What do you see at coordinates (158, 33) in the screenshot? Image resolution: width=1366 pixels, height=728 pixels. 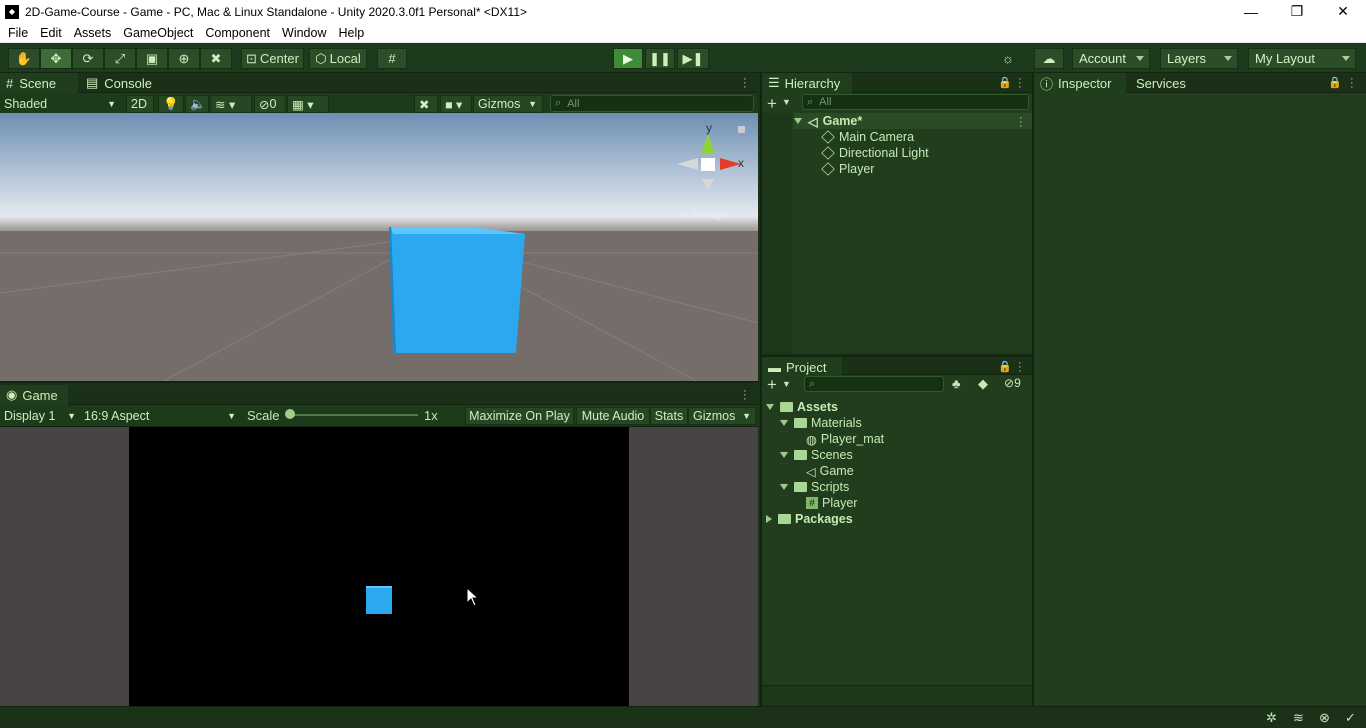 I see `menu-gameobject: GameObject` at bounding box center [158, 33].